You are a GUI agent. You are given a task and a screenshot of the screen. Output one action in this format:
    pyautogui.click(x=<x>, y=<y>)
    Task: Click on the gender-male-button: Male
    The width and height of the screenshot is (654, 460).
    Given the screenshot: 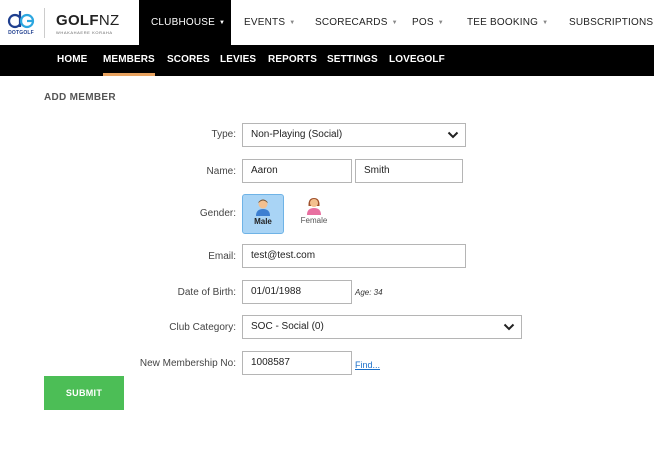 What is the action you would take?
    pyautogui.click(x=263, y=214)
    